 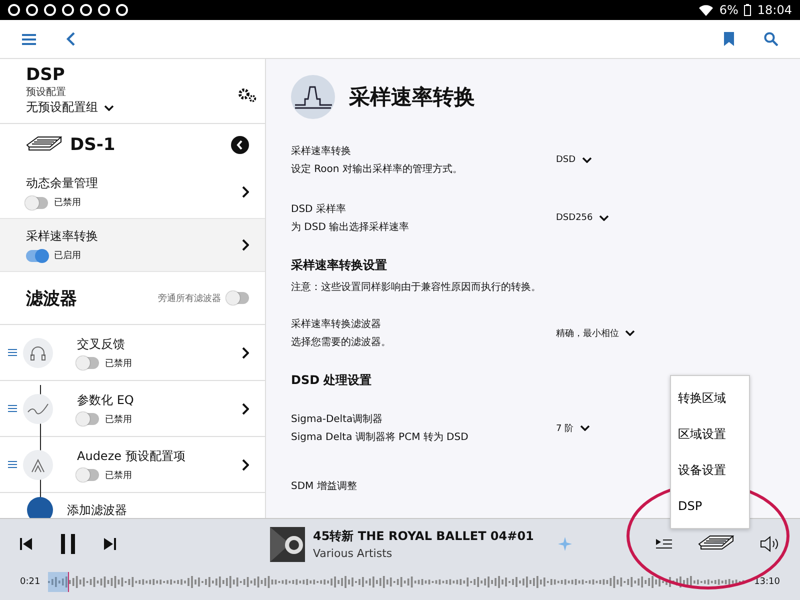 I want to click on pause-icon, so click(x=68, y=544).